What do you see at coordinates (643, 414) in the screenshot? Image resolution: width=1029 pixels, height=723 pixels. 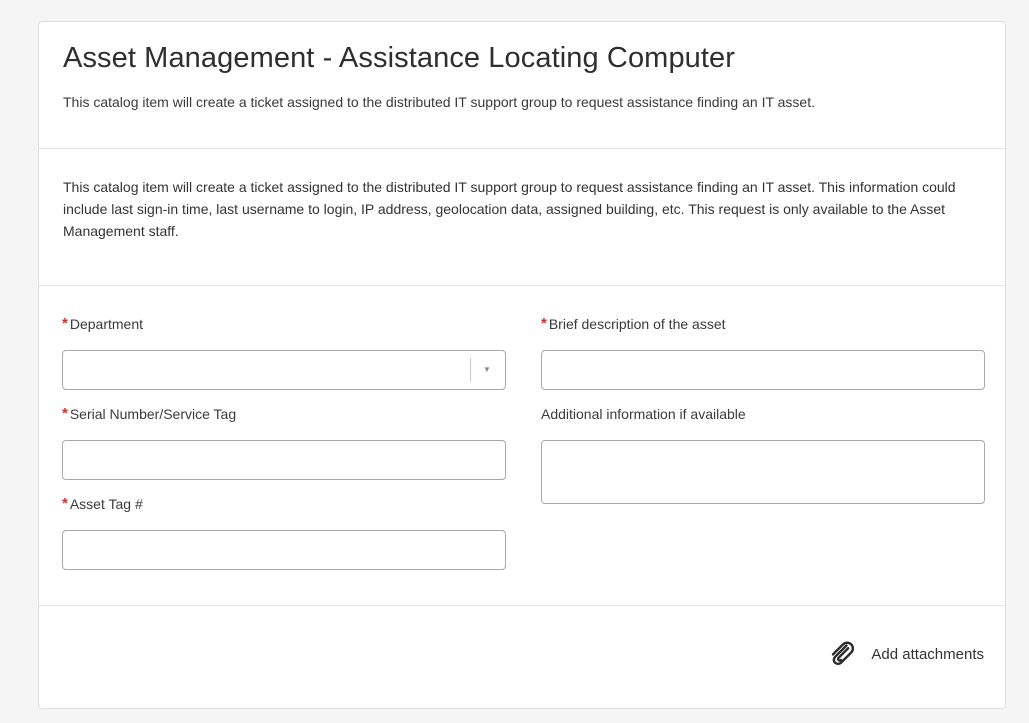 I see `additional-info-label-text: Additional information if available` at bounding box center [643, 414].